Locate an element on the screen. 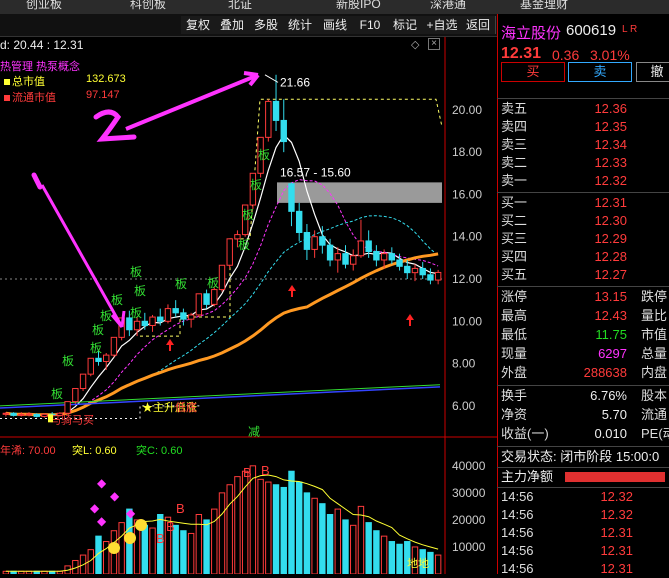 The width and height of the screenshot is (669, 578). multi-stock-button: 多股 is located at coordinates (266, 25).